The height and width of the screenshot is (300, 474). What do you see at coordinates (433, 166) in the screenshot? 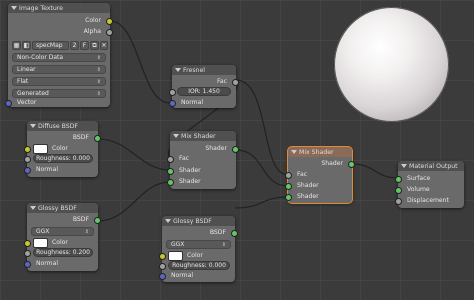
I see `node-title: Material Output` at bounding box center [433, 166].